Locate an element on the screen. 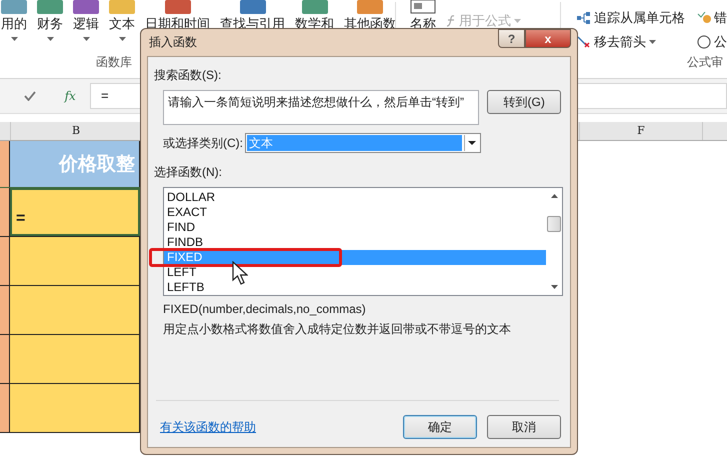  group-label: 公式审 is located at coordinates (704, 62).